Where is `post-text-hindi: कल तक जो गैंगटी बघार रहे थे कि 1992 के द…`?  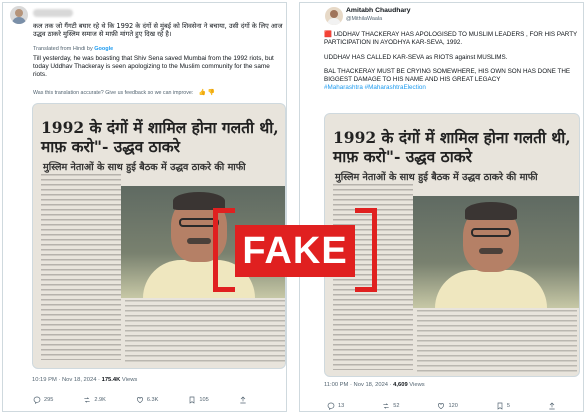
post-text-hindi: कल तक जो गैंगटी बघार रहे थे कि 1992 के द… is located at coordinates (158, 30).